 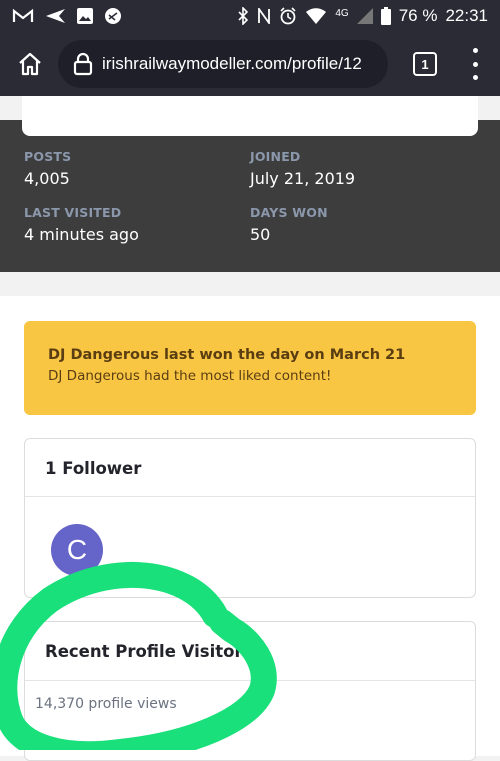 I want to click on stat-days-won: DAYS WON 50, so click(x=289, y=224).